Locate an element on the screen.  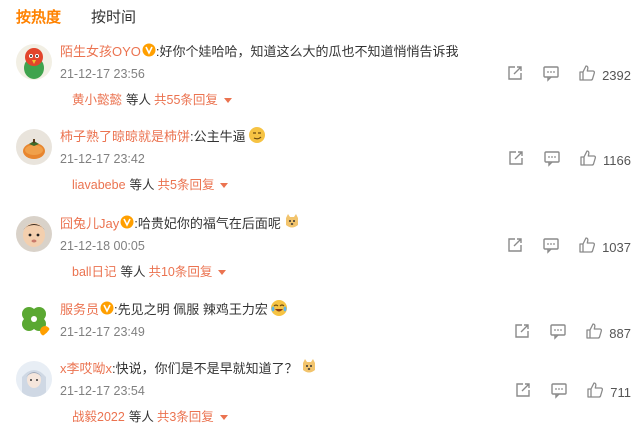
username: 服务员 is located at coordinates (79, 308).